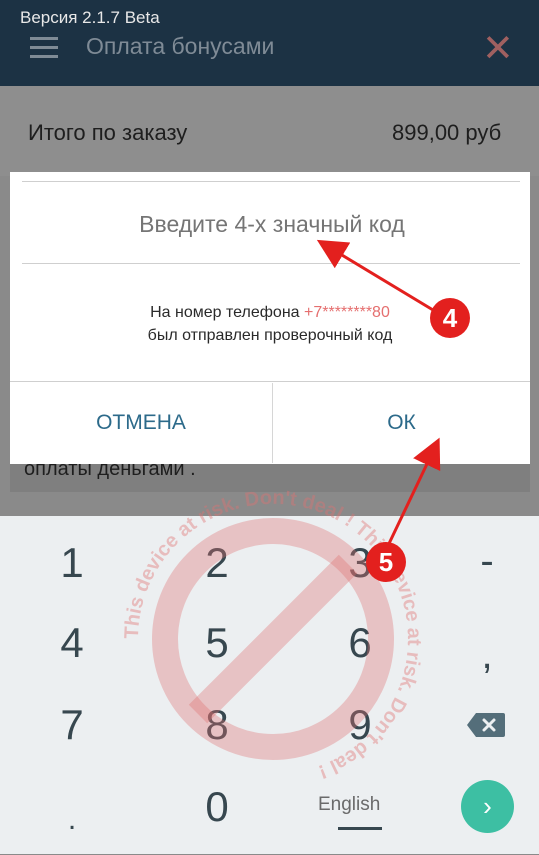 The image size is (539, 855). Describe the element at coordinates (360, 725) in the screenshot. I see `key-9: 9` at that location.